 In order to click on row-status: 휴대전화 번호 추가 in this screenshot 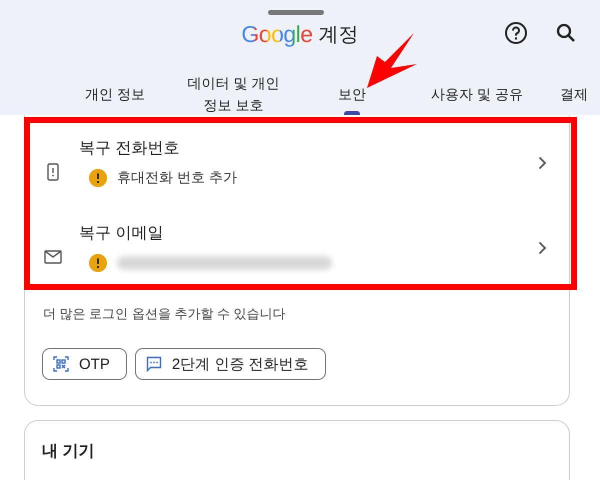, I will do `click(177, 178)`.